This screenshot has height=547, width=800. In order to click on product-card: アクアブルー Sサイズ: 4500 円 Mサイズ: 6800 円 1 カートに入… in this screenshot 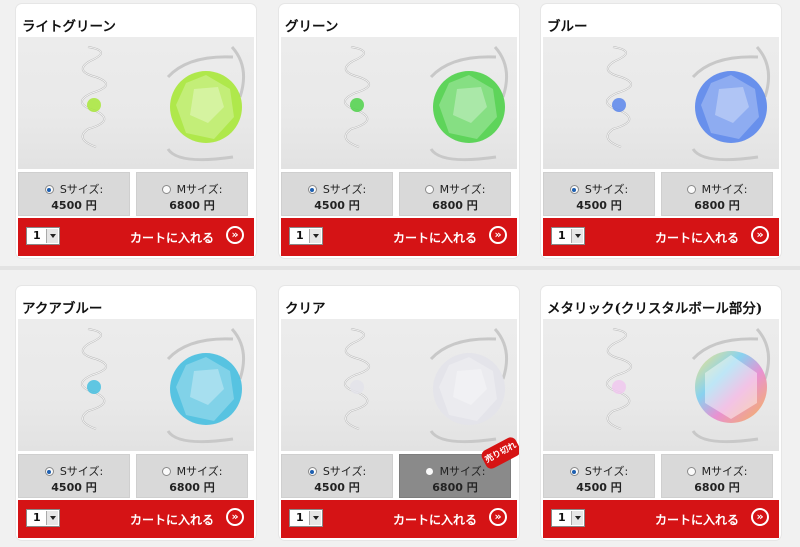, I will do `click(136, 413)`.